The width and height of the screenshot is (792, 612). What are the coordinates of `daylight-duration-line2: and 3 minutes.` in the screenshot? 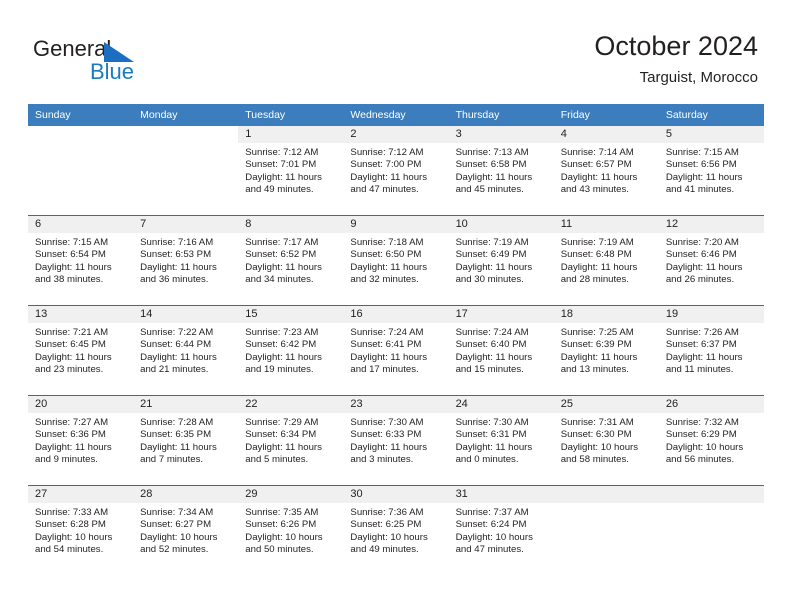 It's located at (382, 459).